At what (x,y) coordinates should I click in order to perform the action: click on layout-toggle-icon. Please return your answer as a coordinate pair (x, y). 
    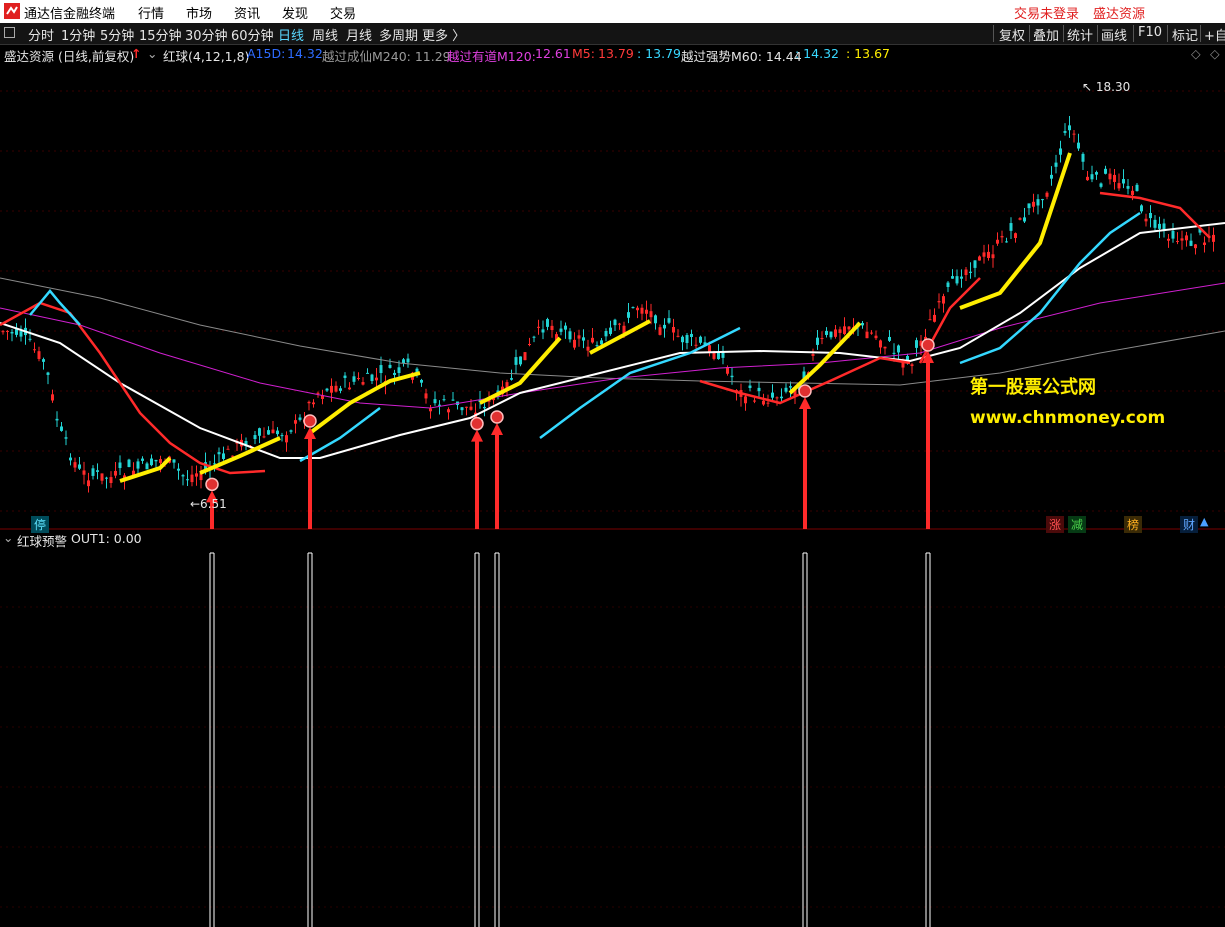
    Looking at the image, I should click on (9, 32).